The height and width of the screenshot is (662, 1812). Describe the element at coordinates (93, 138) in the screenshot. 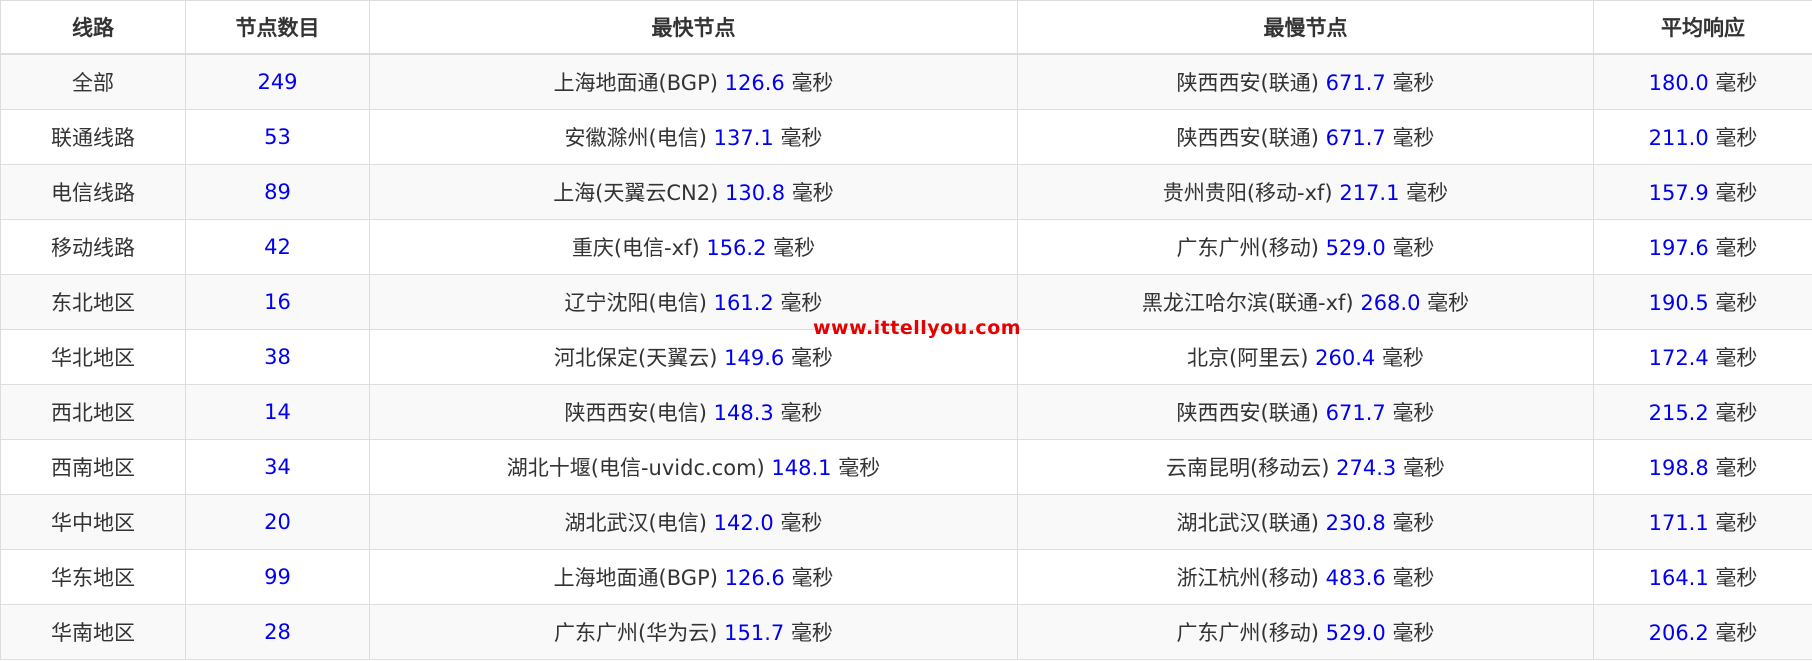

I see `route-name: 联通线路` at that location.